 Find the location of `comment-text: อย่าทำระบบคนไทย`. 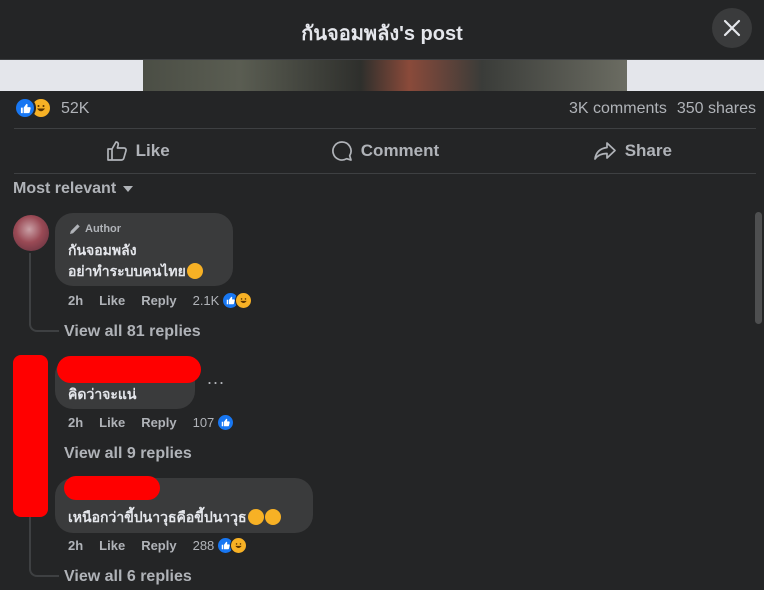

comment-text: อย่าทำระบบคนไทย is located at coordinates (135, 272).